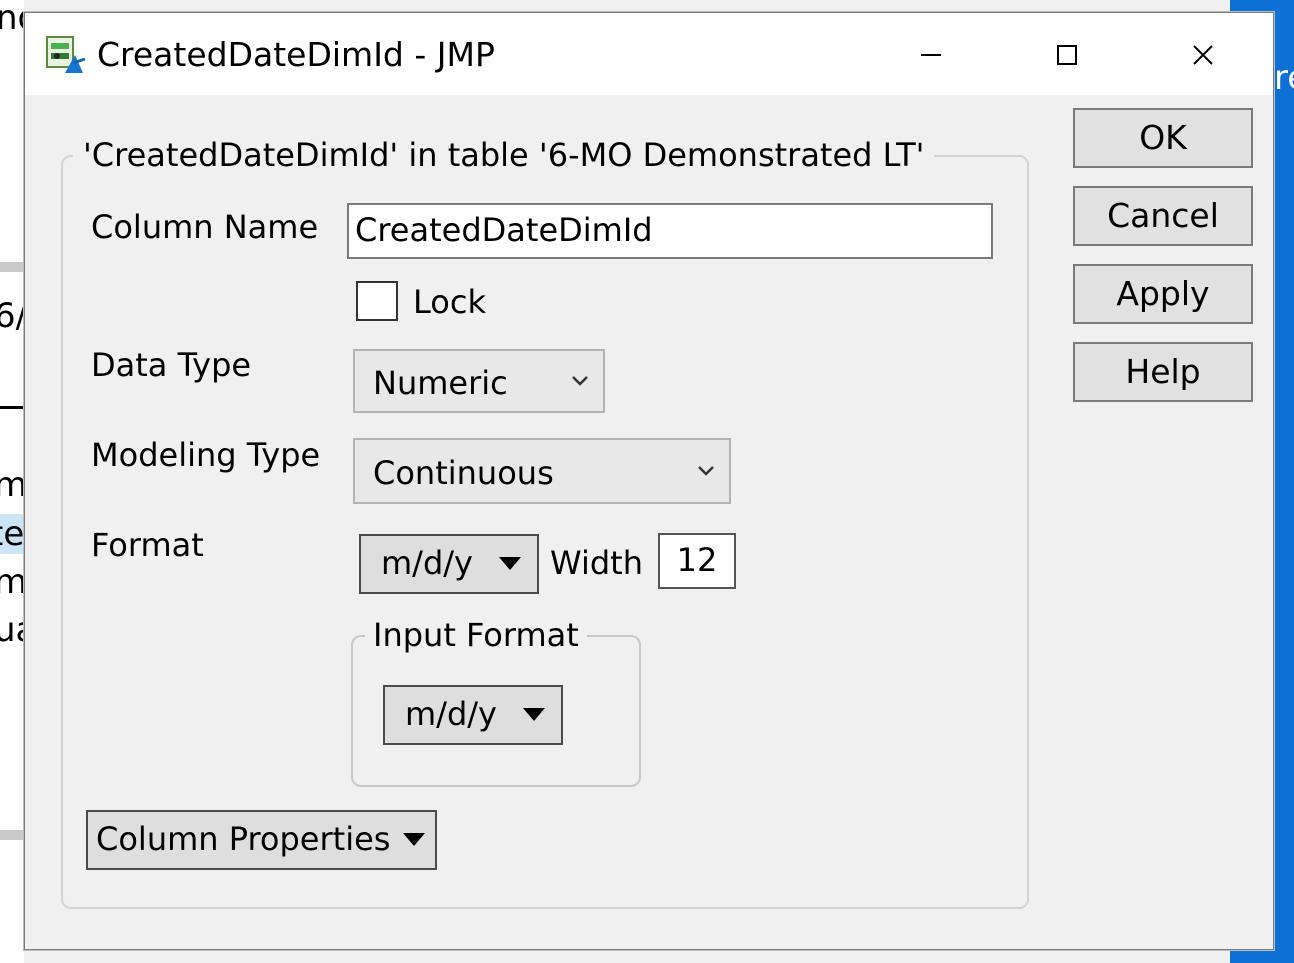 The image size is (1294, 963). I want to click on modeling-type-select: Continuous, so click(542, 471).